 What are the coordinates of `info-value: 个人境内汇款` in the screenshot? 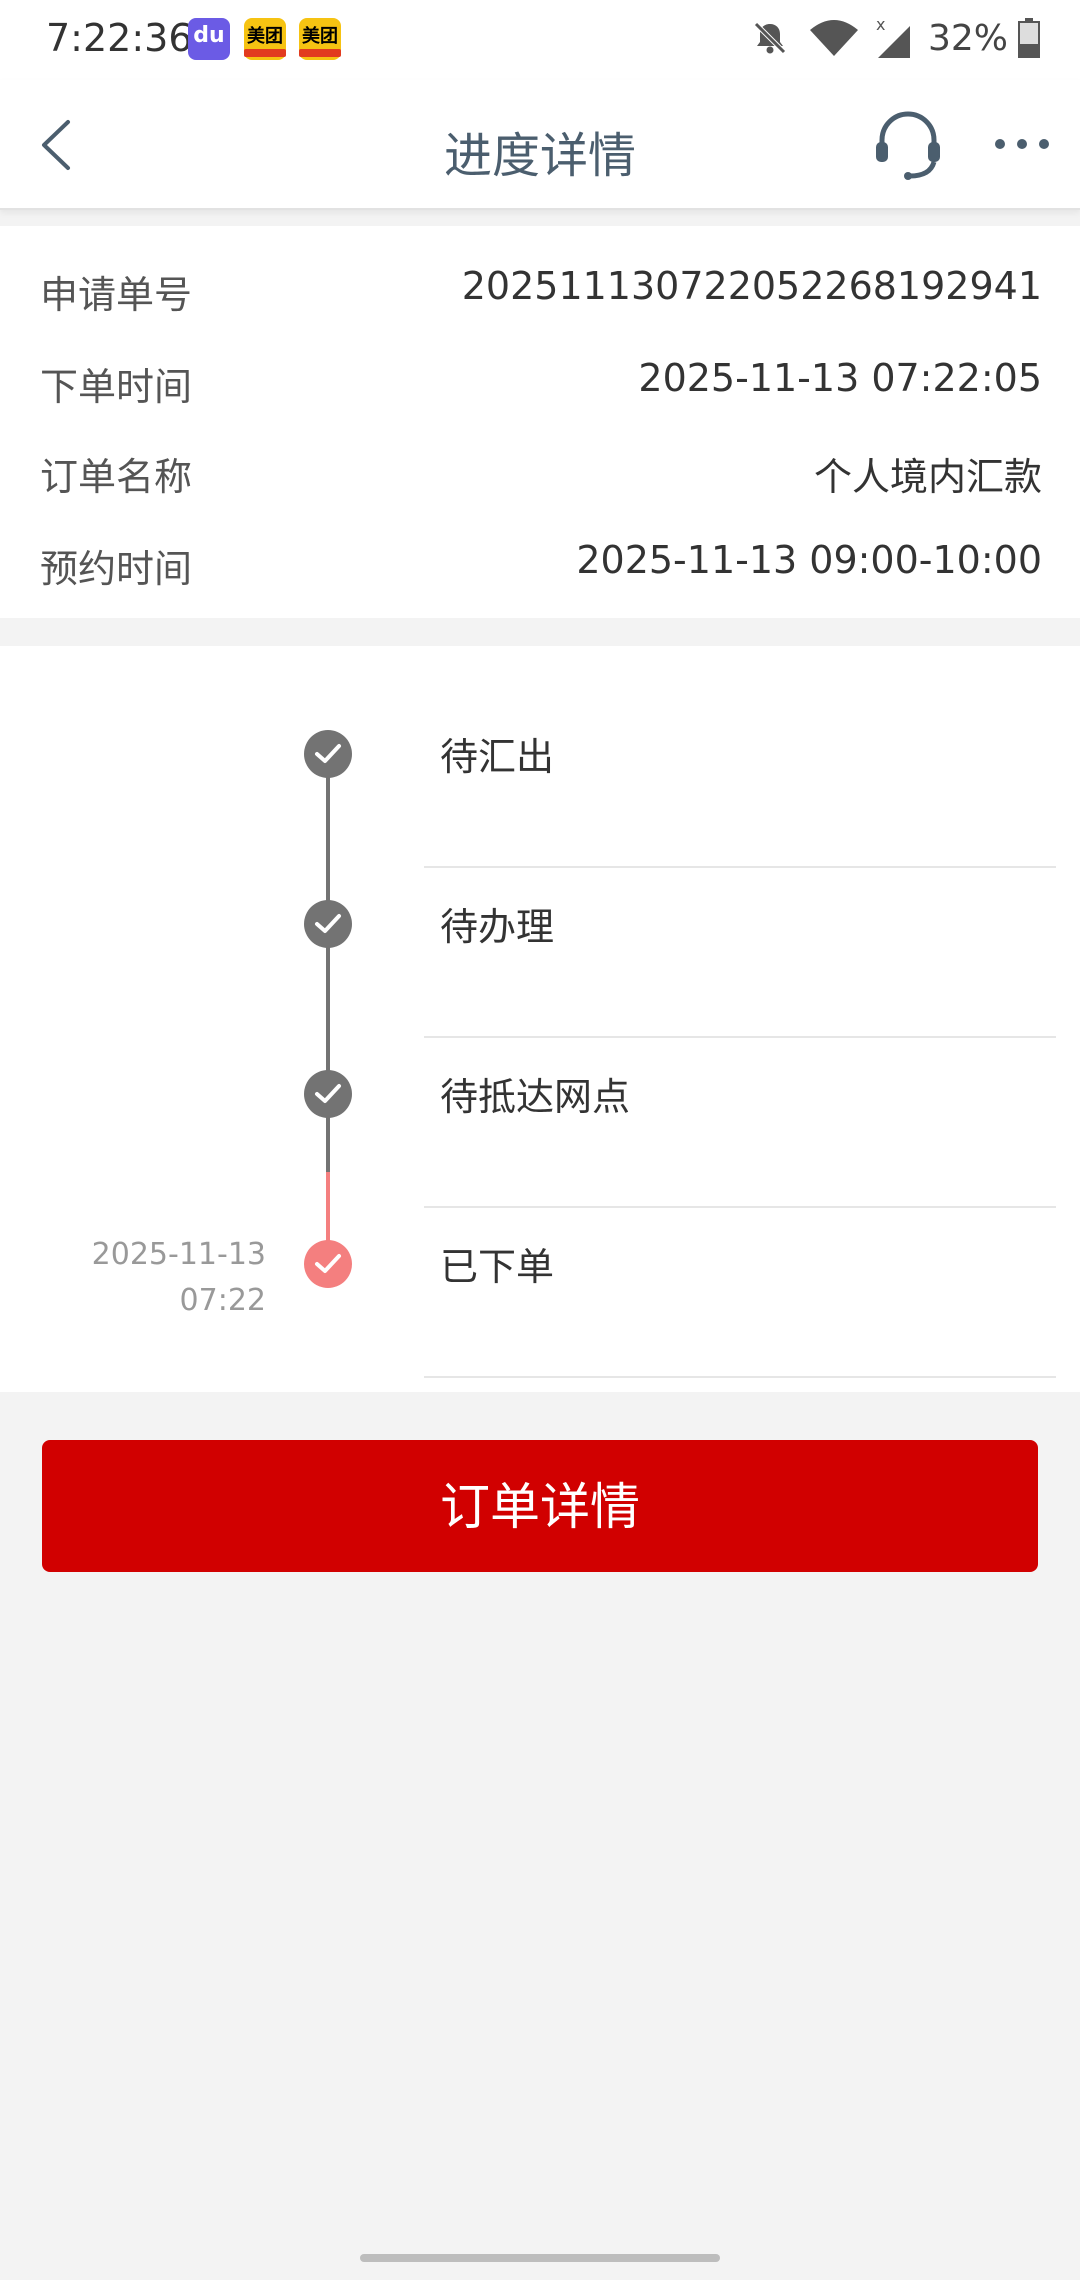 It's located at (927, 477).